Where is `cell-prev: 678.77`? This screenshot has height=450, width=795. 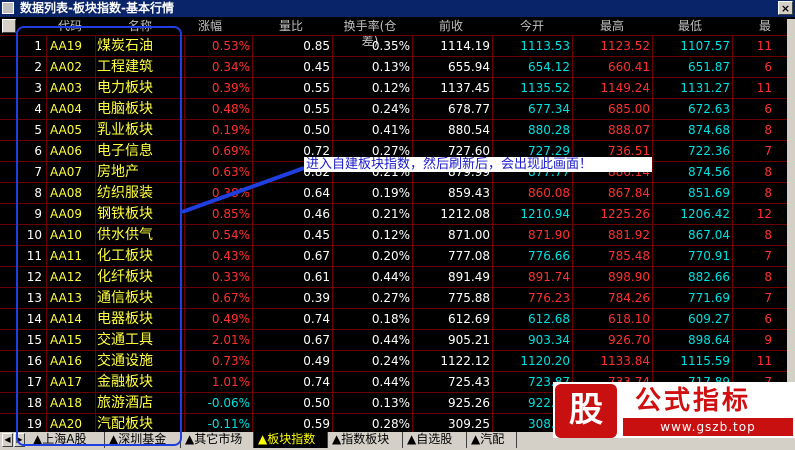
cell-prev: 678.77 is located at coordinates (469, 109).